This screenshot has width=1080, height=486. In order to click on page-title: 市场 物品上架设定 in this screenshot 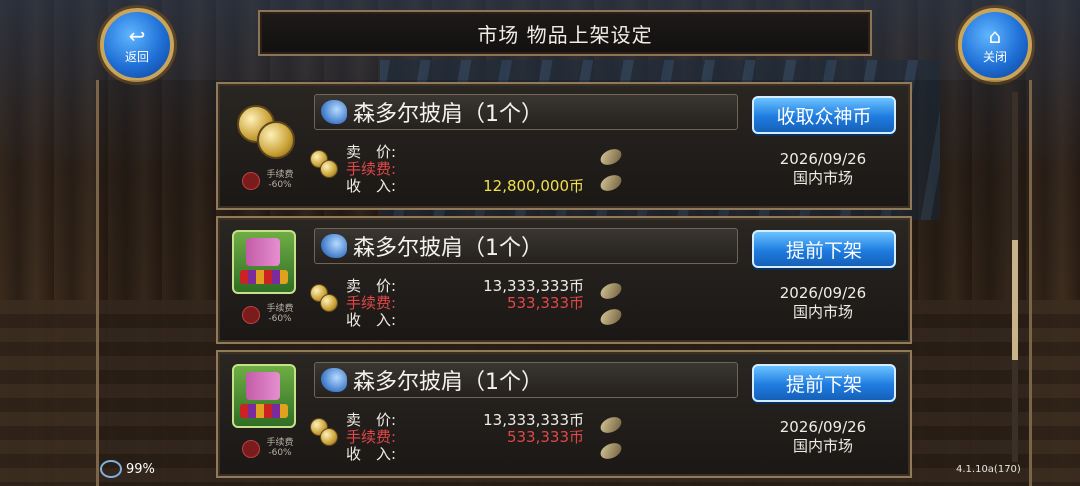, I will do `click(565, 34)`.